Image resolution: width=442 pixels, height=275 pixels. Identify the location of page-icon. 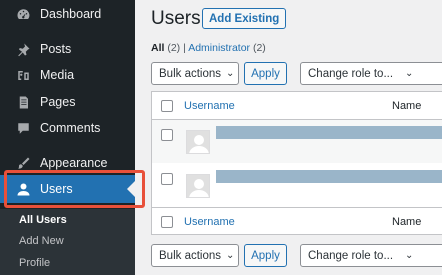
(23, 102).